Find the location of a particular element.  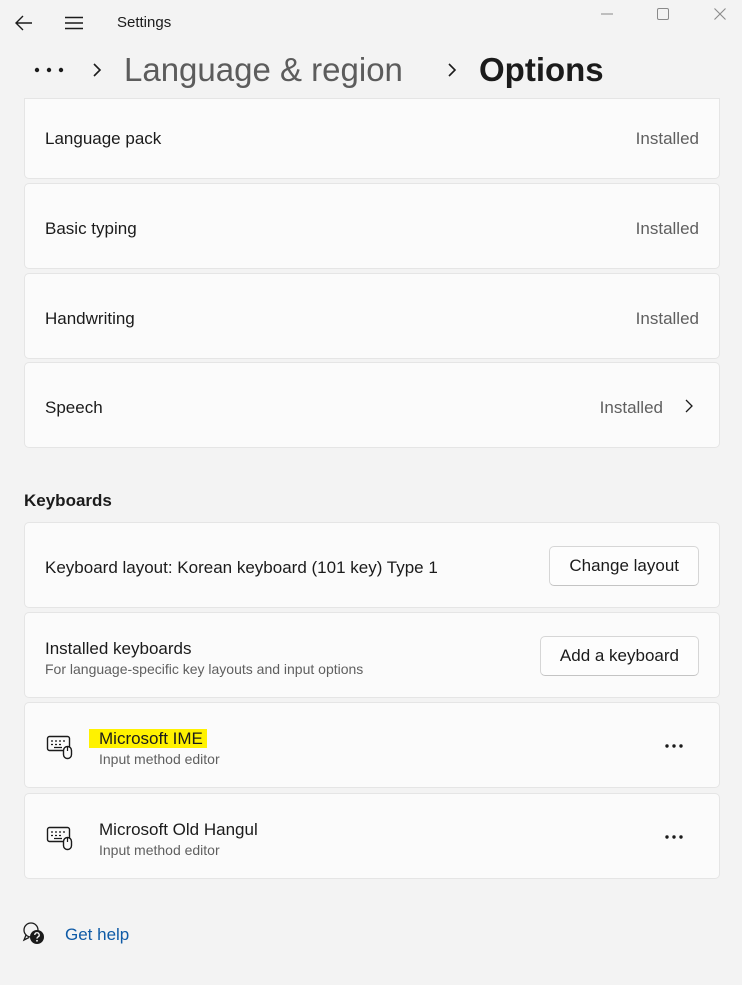

change-layout-button: Change layout is located at coordinates (624, 566).